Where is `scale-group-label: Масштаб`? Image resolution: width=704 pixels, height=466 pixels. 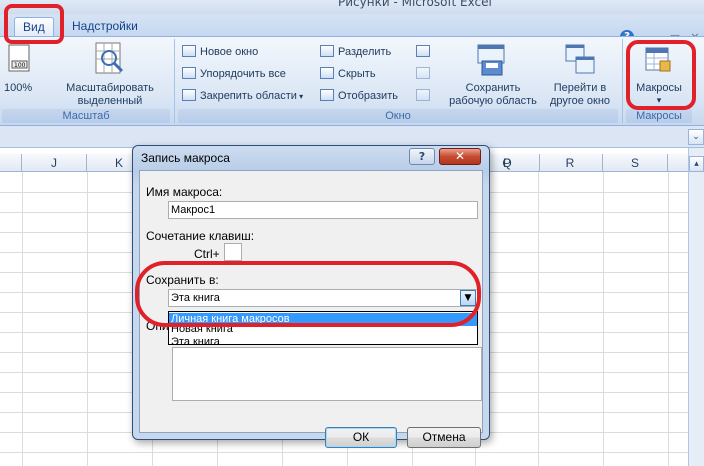
scale-group-label: Масштаб is located at coordinates (86, 116).